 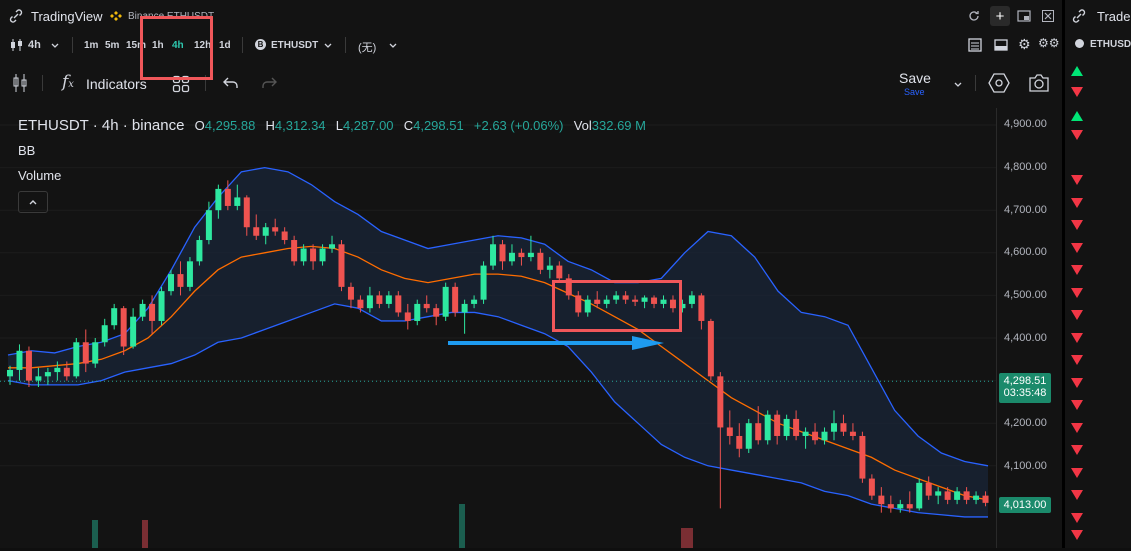 I want to click on legend-symbol: ETHUSDT · 4h · binance, so click(x=101, y=125).